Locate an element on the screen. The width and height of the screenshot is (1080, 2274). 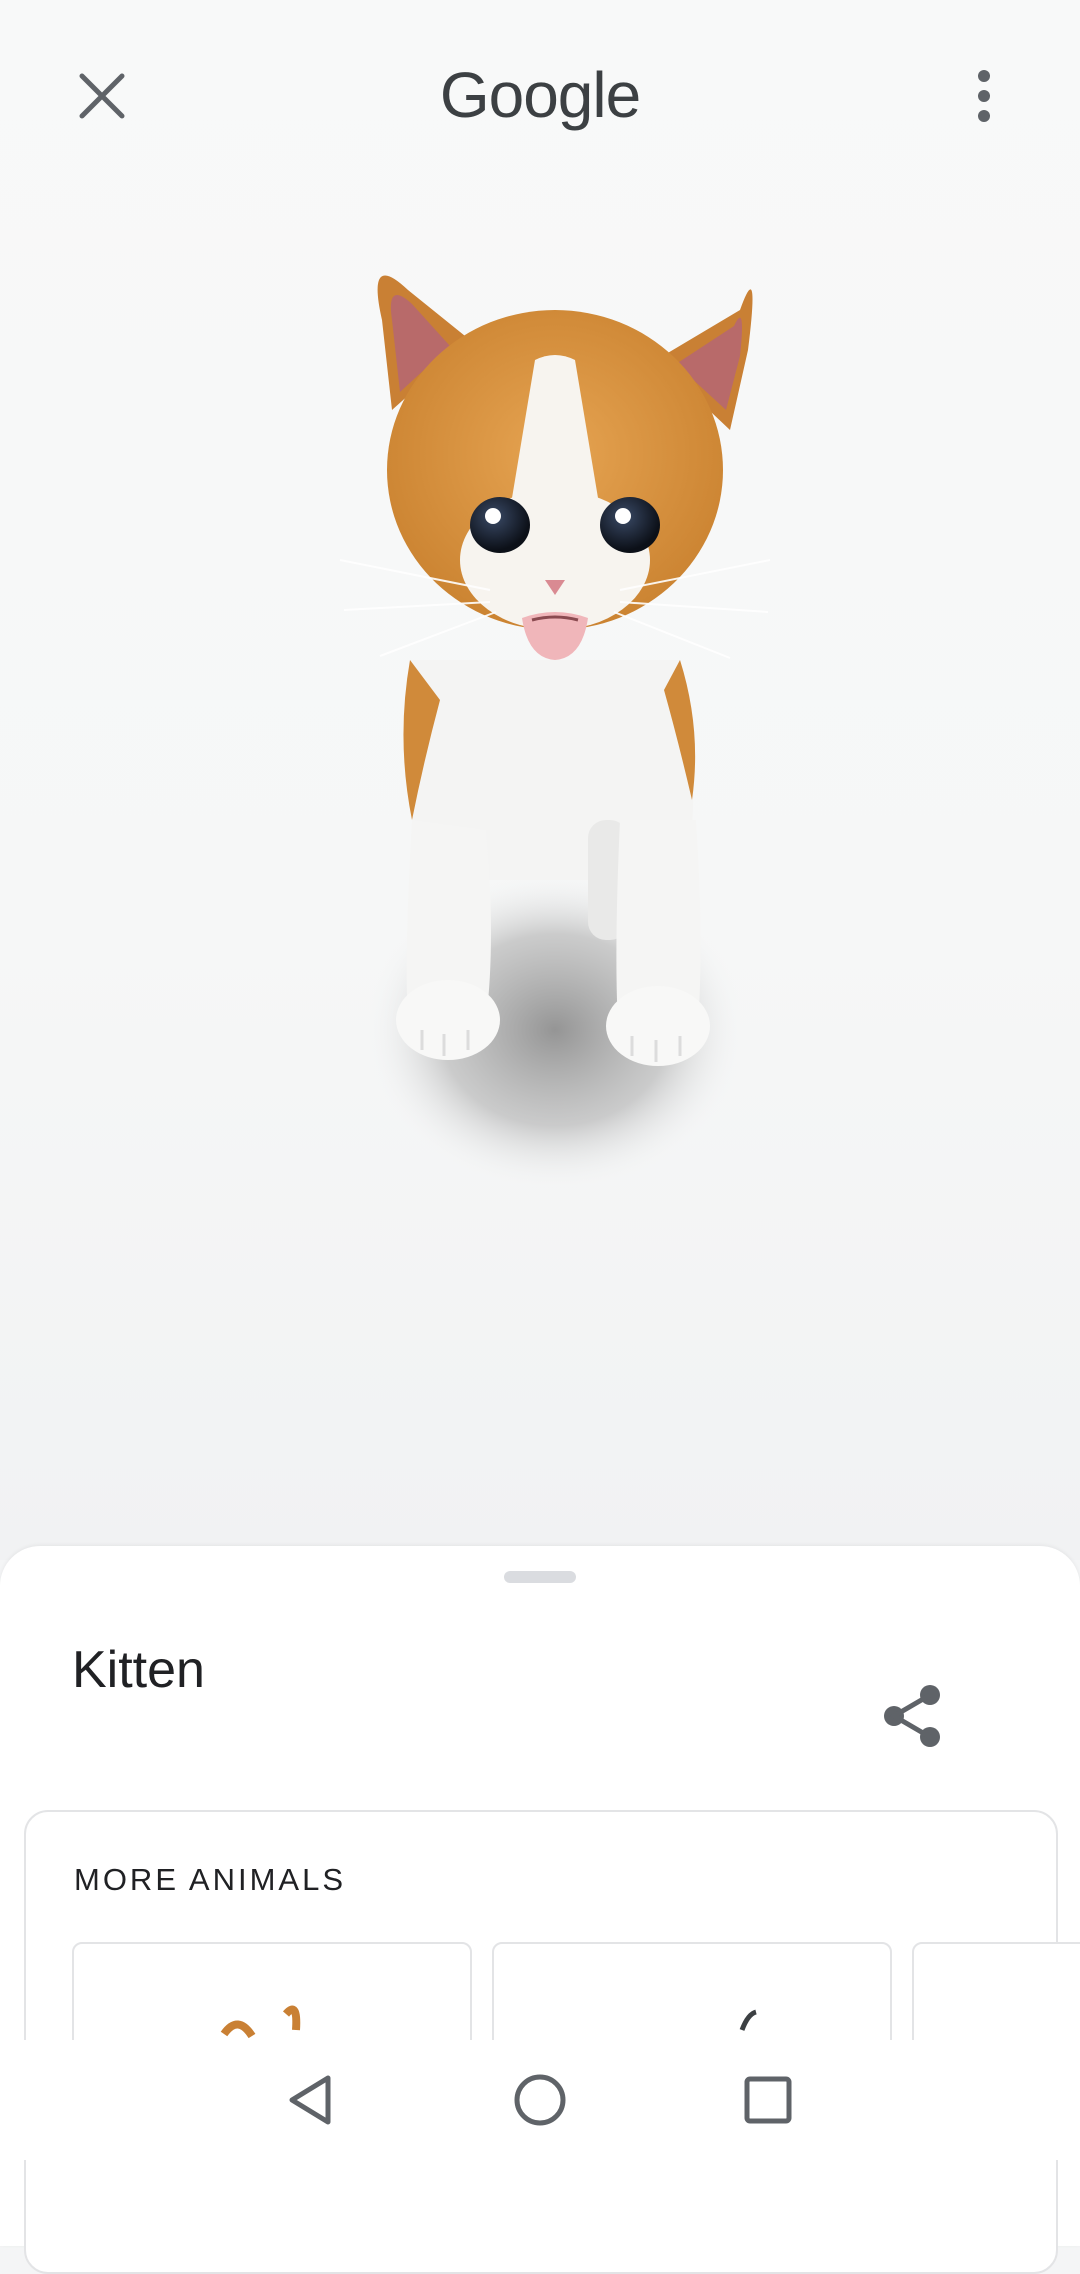
drag-handle is located at coordinates (540, 1577).